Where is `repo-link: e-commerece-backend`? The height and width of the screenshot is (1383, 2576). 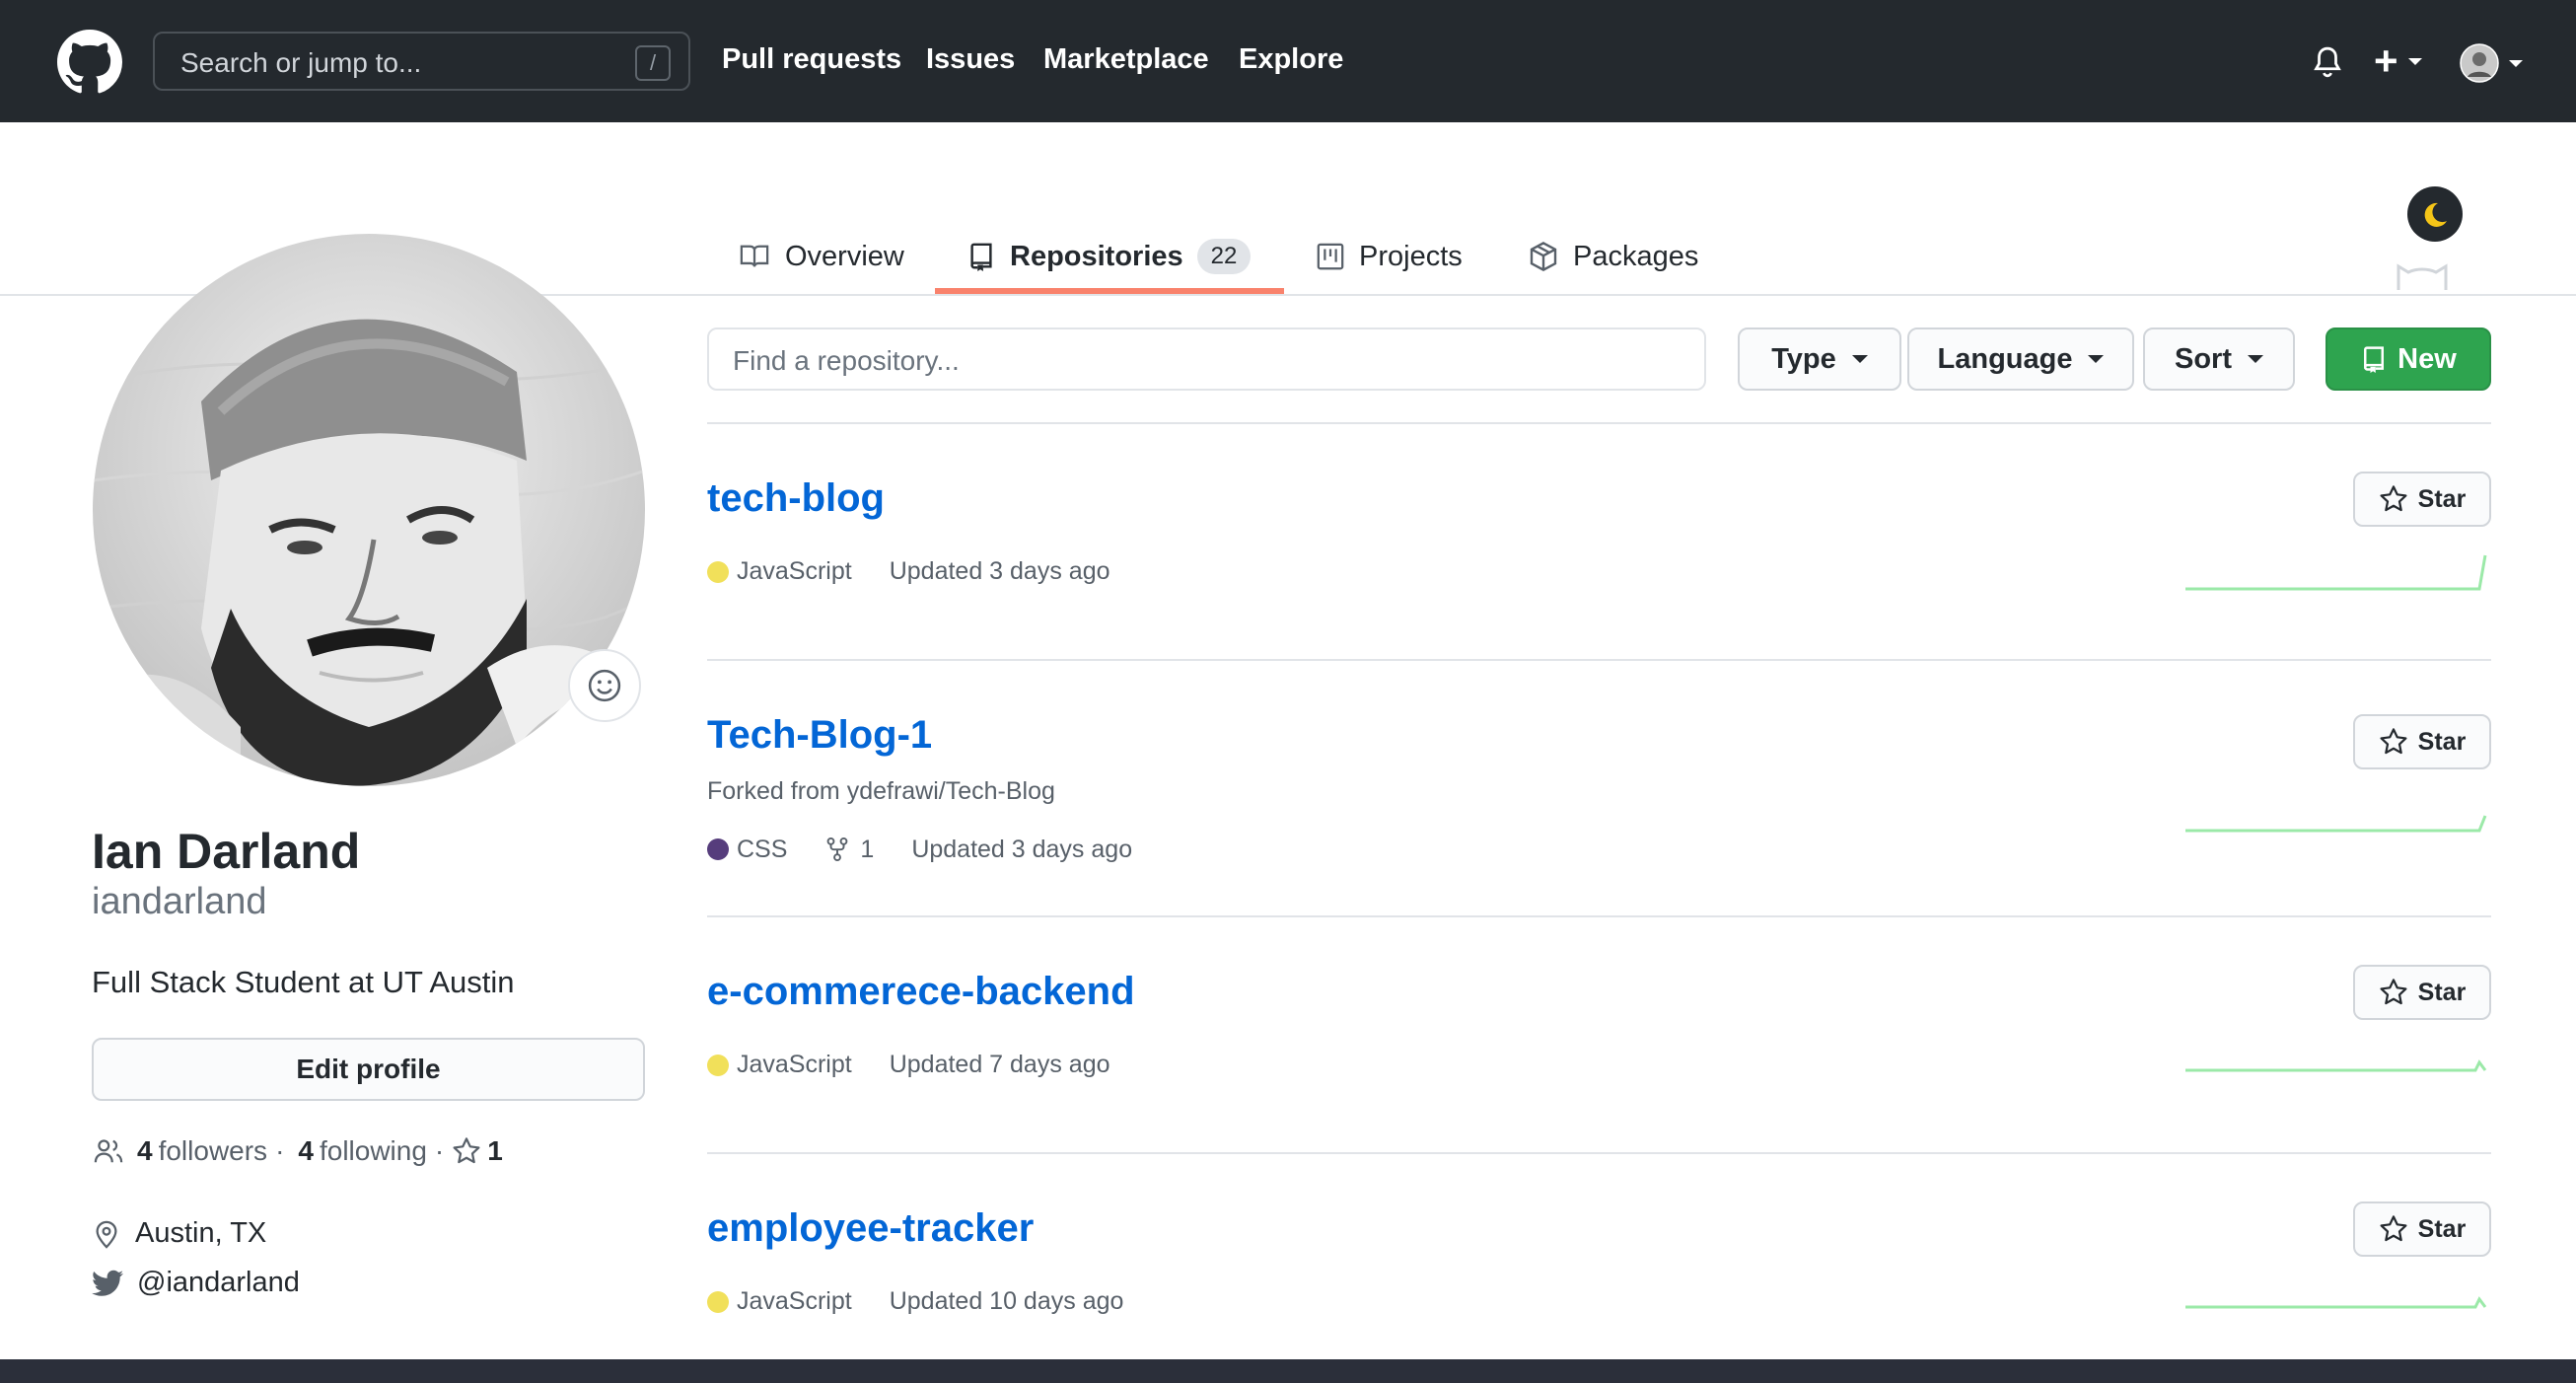
repo-link: e-commerece-backend is located at coordinates (921, 992).